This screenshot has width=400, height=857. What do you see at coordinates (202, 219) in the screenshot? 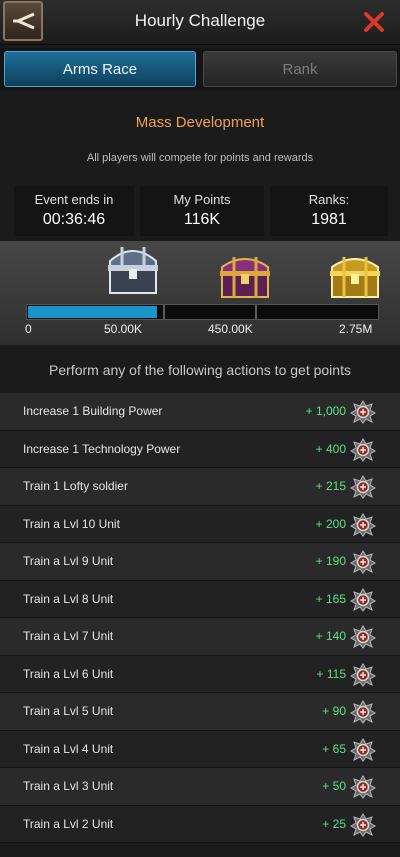
I see `points-value: 116K` at bounding box center [202, 219].